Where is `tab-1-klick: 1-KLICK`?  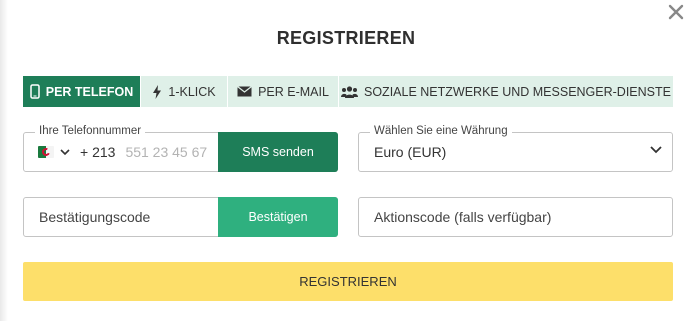 tab-1-klick: 1-KLICK is located at coordinates (184, 91).